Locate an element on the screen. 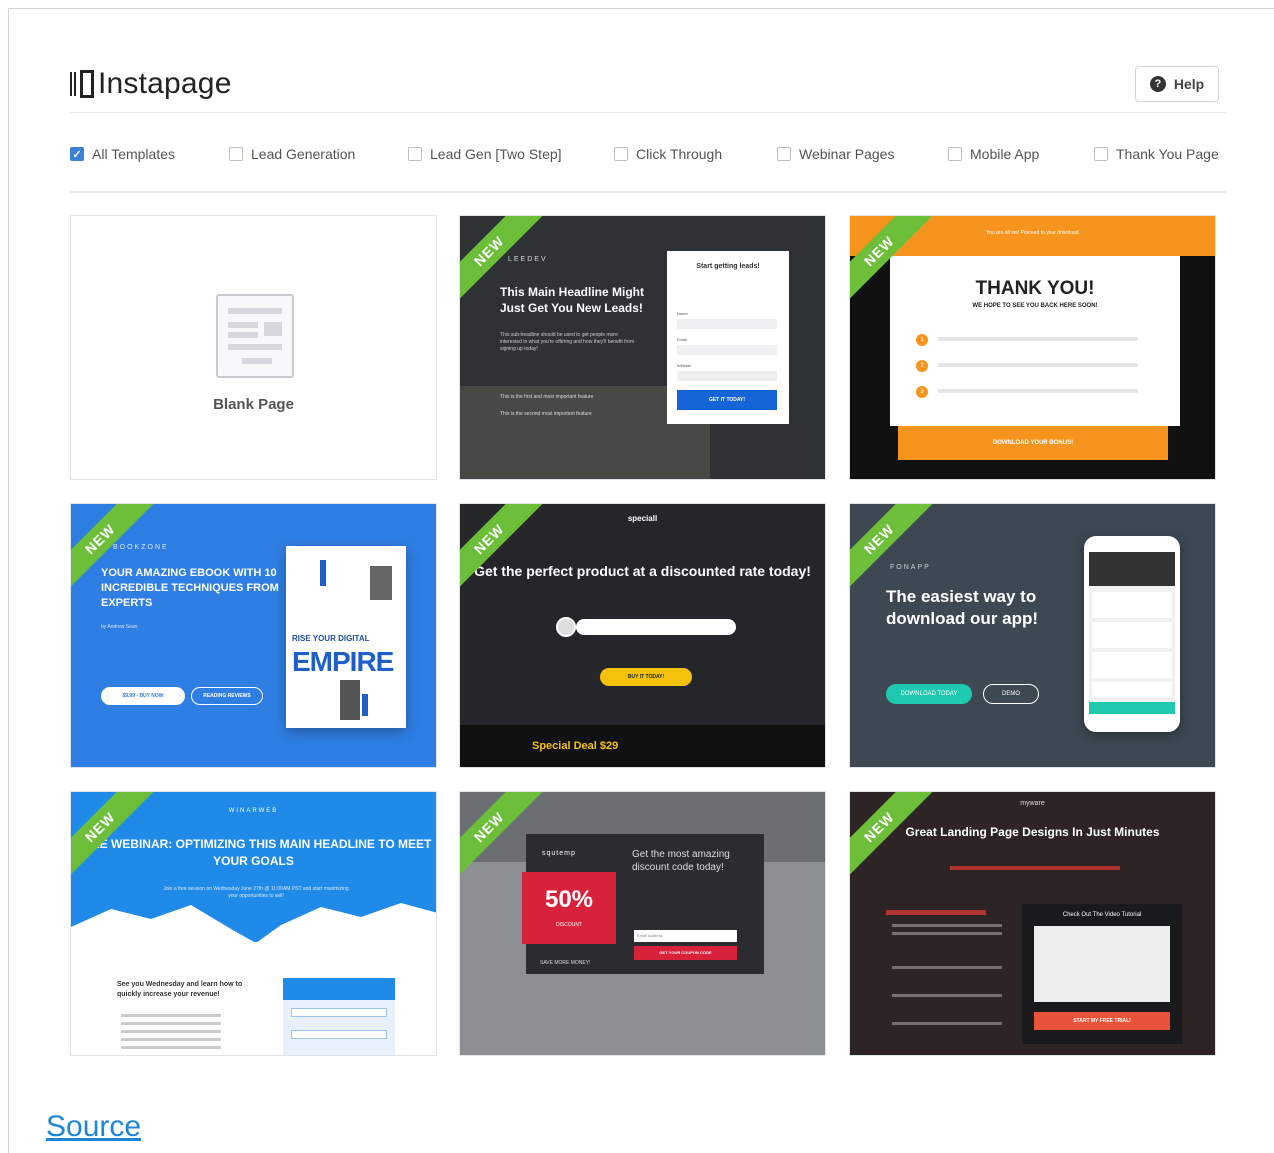  template-headline: The easiest way to download our app! is located at coordinates (962, 607).